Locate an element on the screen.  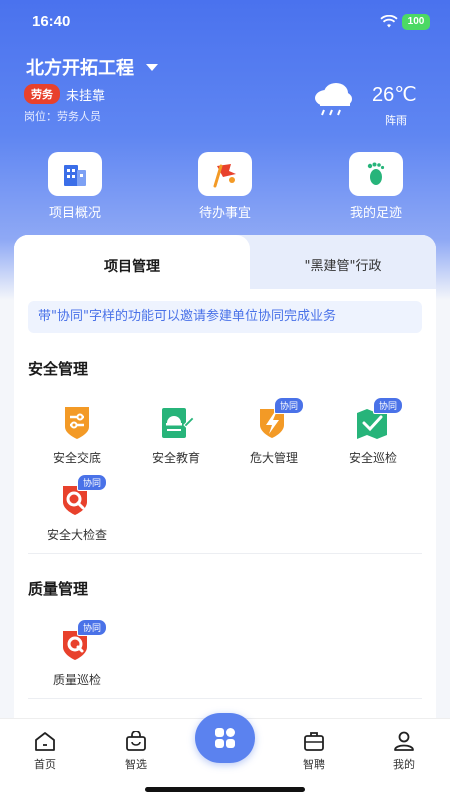
quick-label: 待办事宜 is located at coordinates (224, 213).